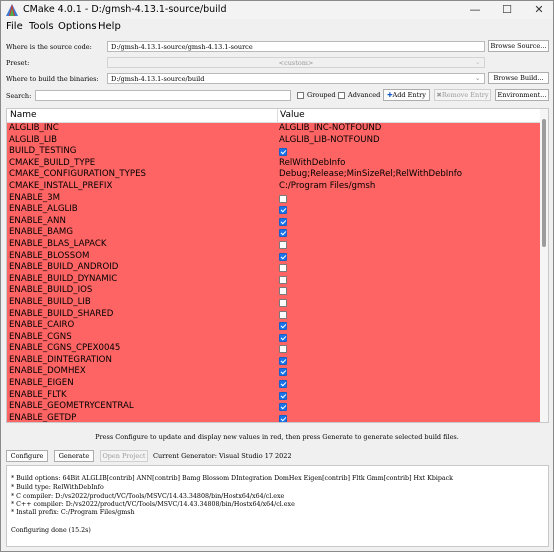 The height and width of the screenshot is (552, 554). What do you see at coordinates (109, 26) in the screenshot?
I see `menu-help: Help` at bounding box center [109, 26].